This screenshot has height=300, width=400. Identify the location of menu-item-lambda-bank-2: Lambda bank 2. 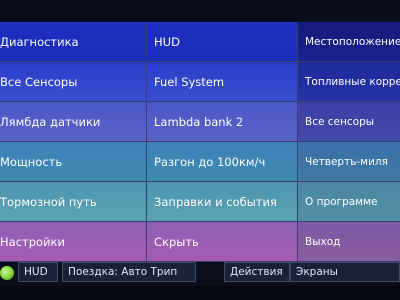
(222, 122).